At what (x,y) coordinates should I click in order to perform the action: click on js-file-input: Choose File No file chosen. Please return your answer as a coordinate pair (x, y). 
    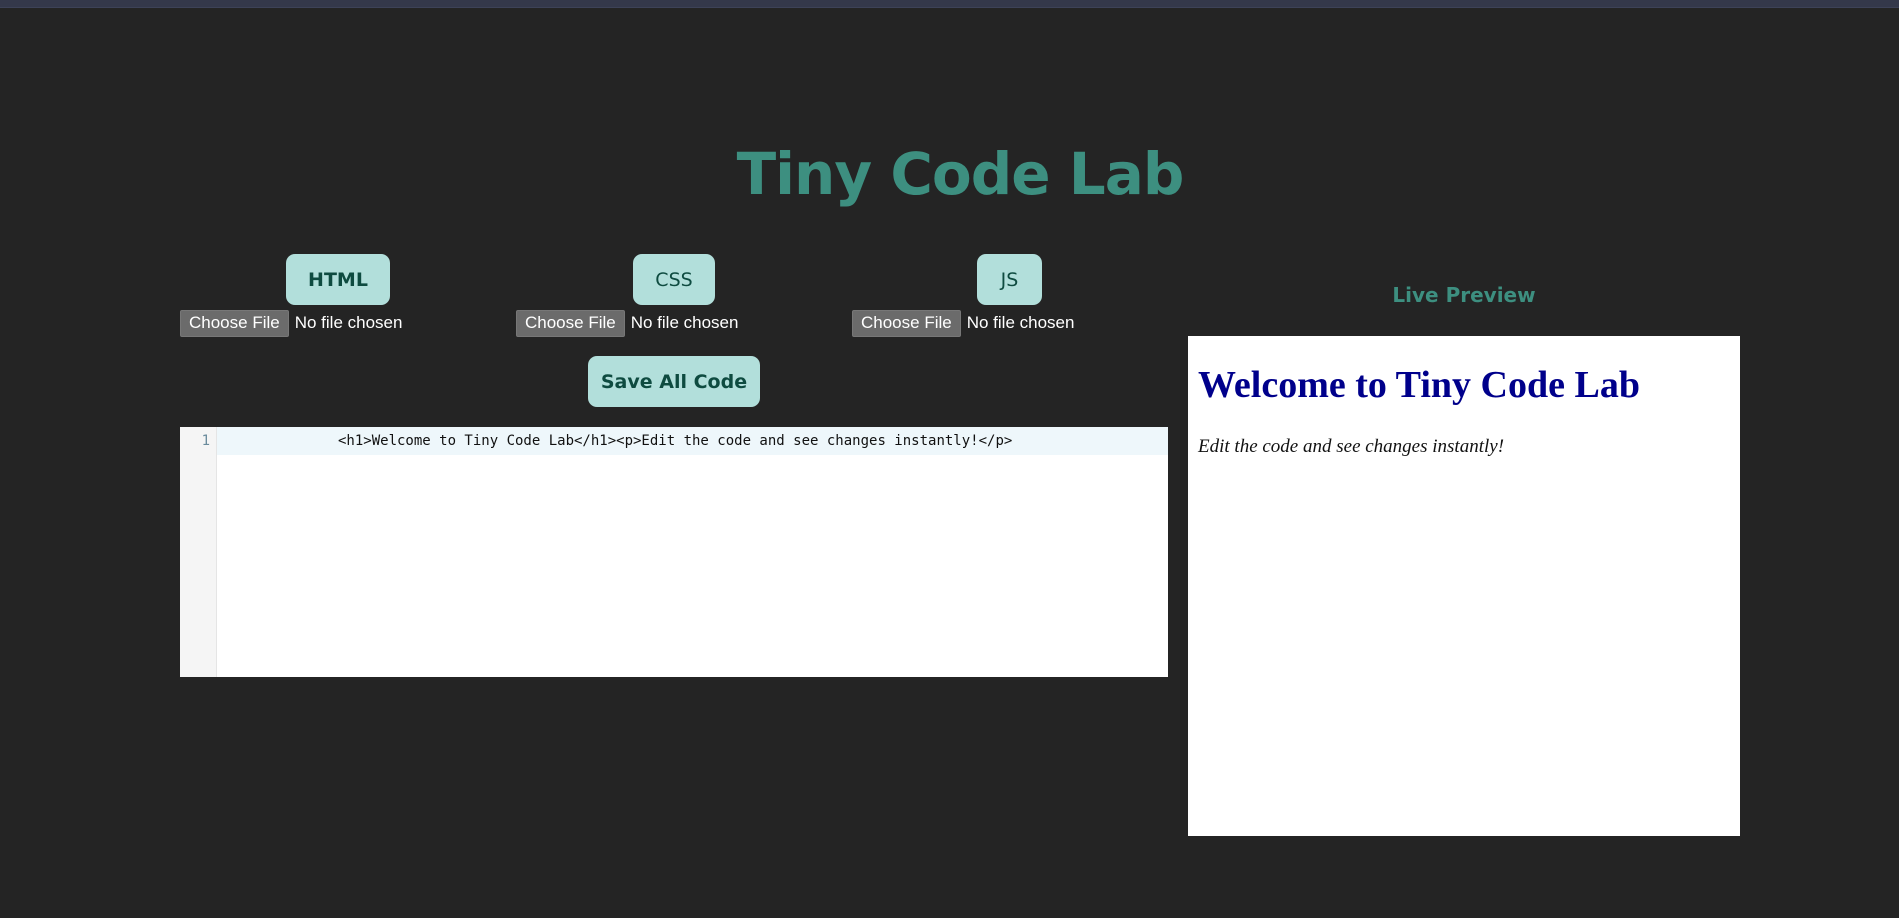
    Looking at the image, I should click on (963, 323).